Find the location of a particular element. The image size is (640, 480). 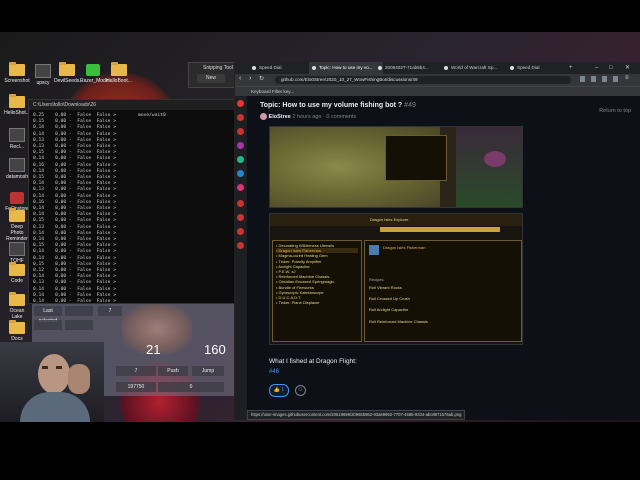

calc-value-a-2: 7 is located at coordinates (136, 371).